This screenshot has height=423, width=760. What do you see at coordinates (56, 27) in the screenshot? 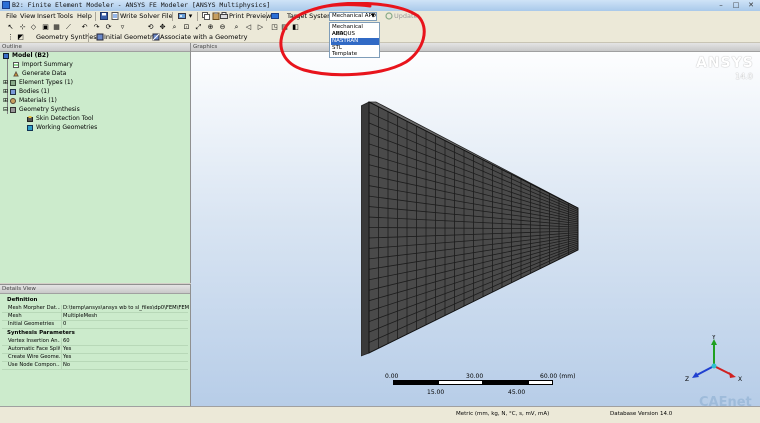
I see `body-select-icon: ▦` at bounding box center [56, 27].